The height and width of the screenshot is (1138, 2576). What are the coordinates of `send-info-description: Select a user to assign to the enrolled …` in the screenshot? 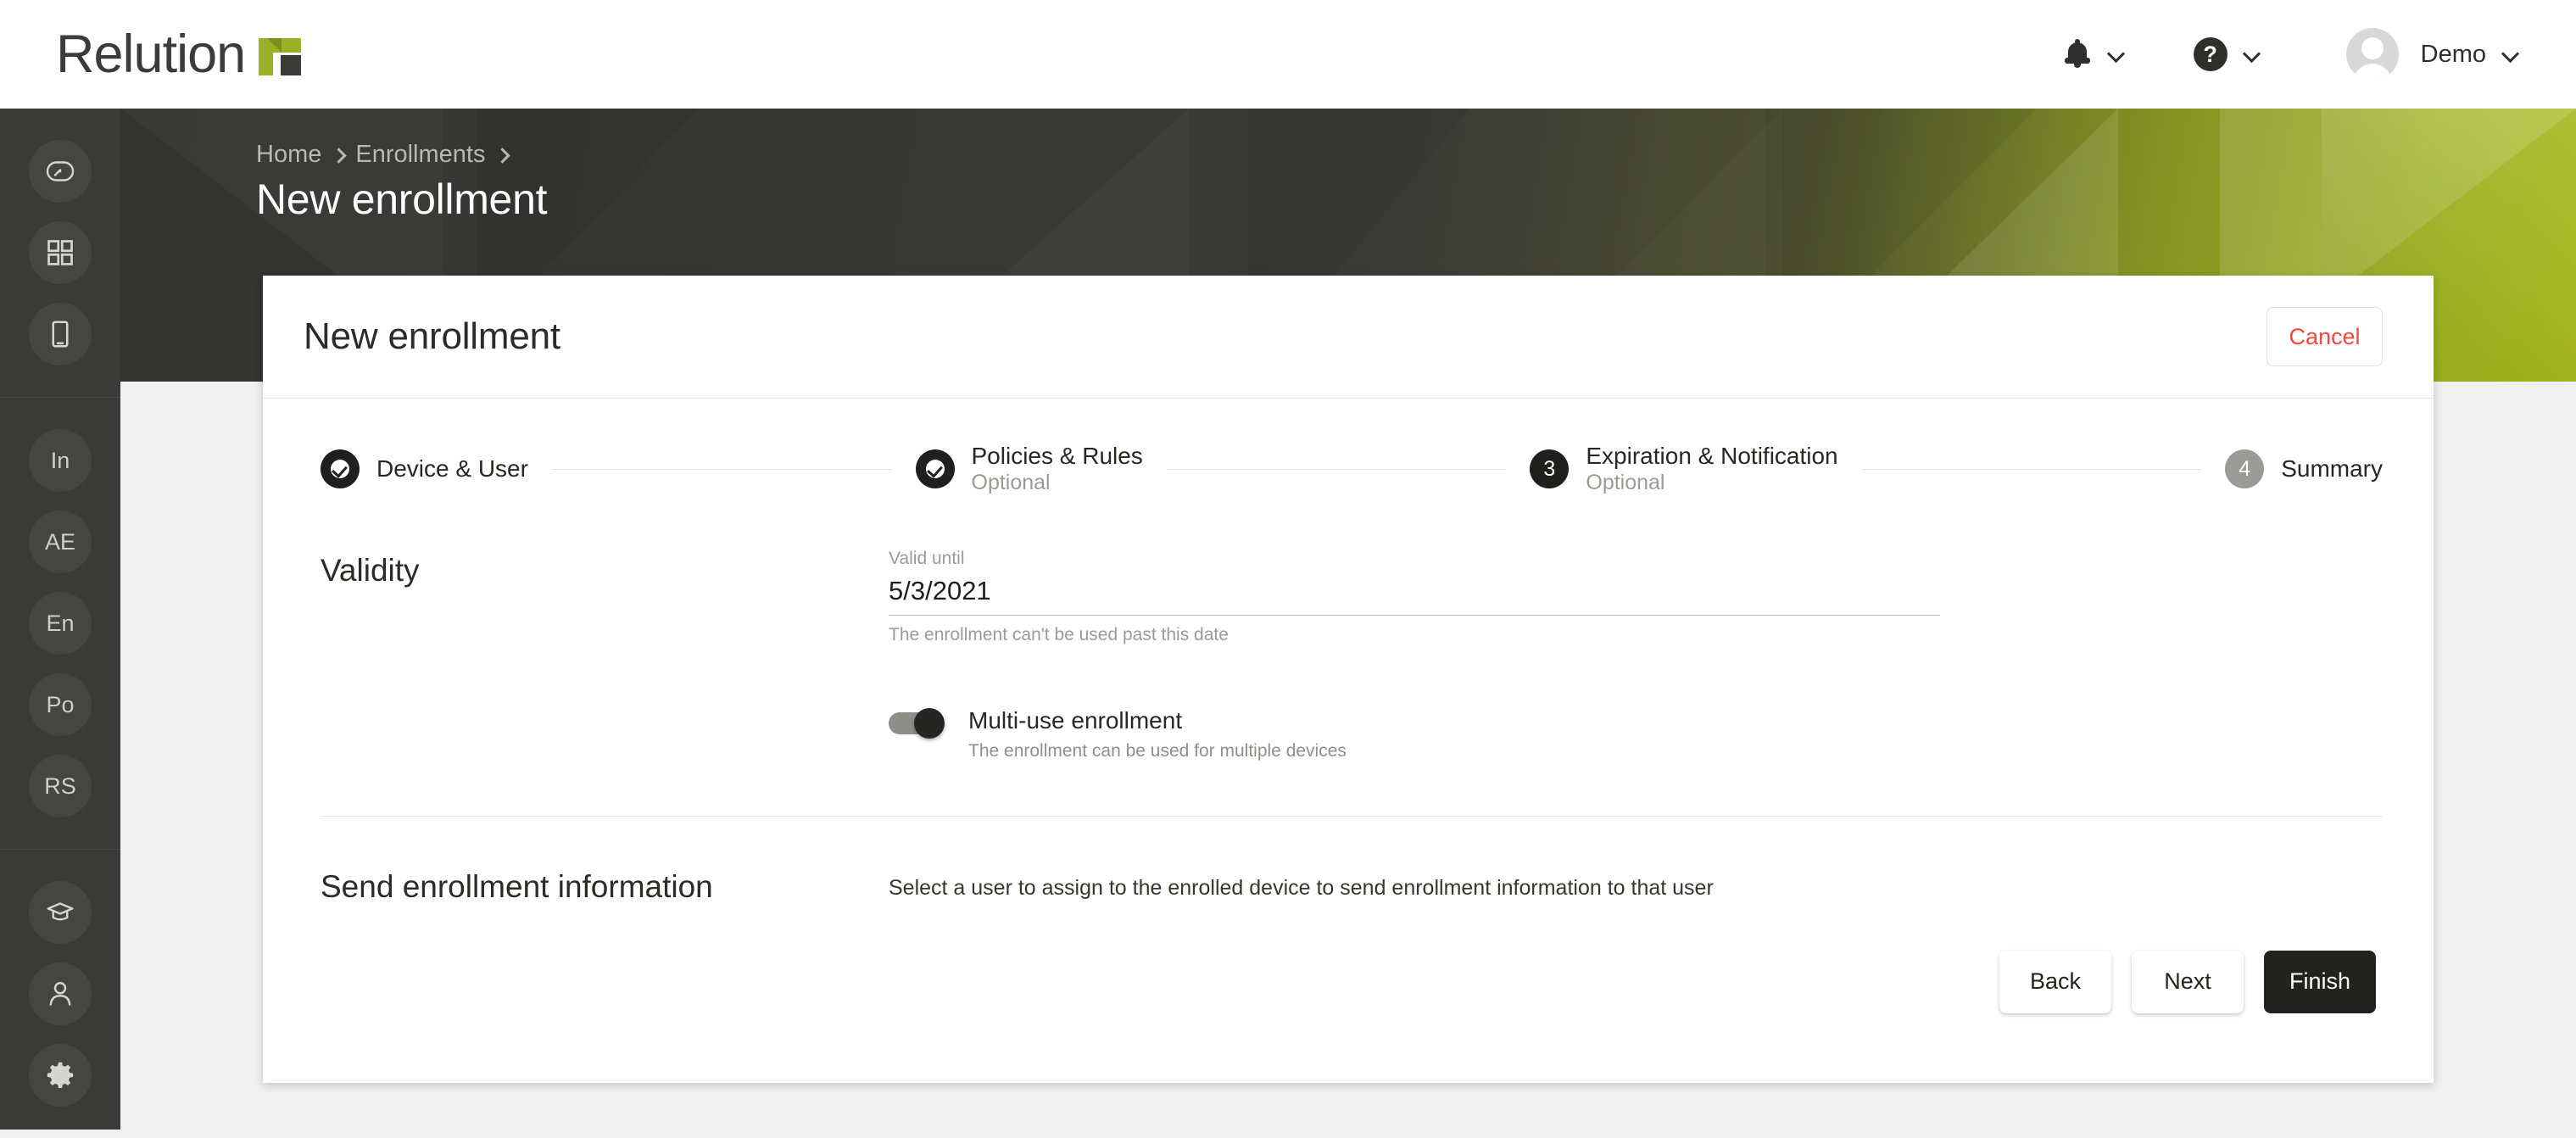 It's located at (1301, 888).